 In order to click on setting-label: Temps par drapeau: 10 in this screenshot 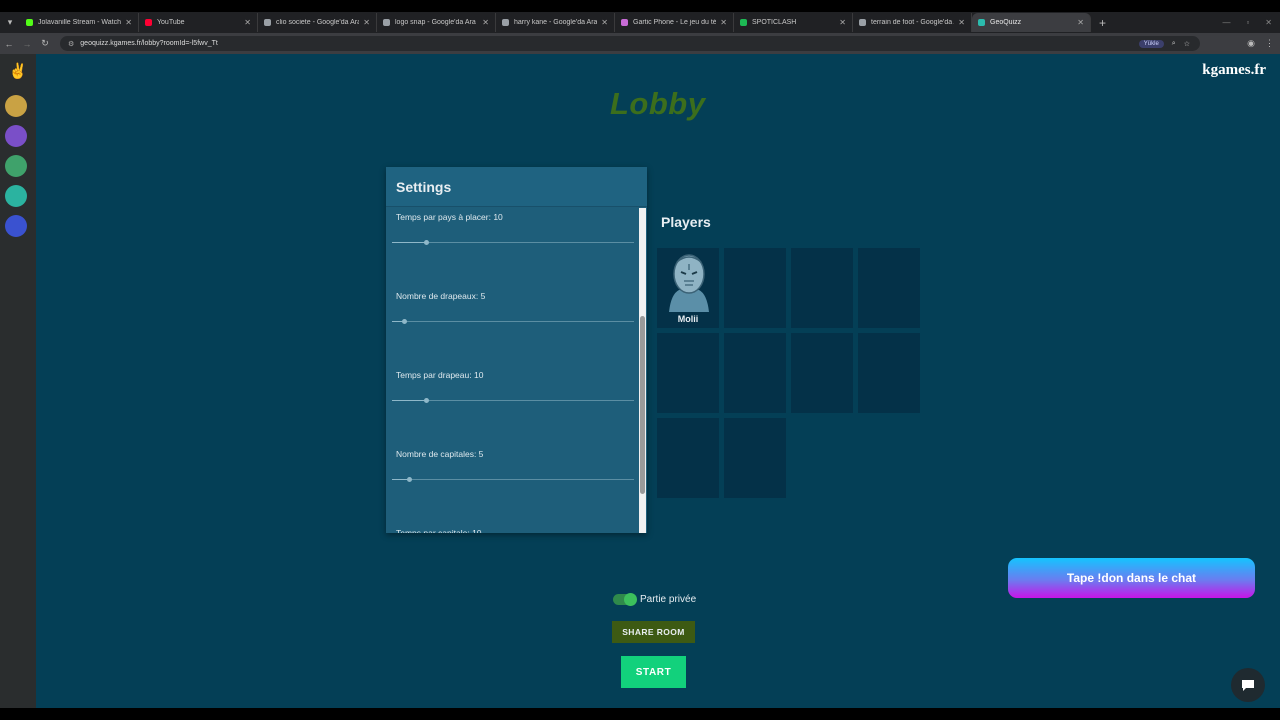, I will do `click(440, 375)`.